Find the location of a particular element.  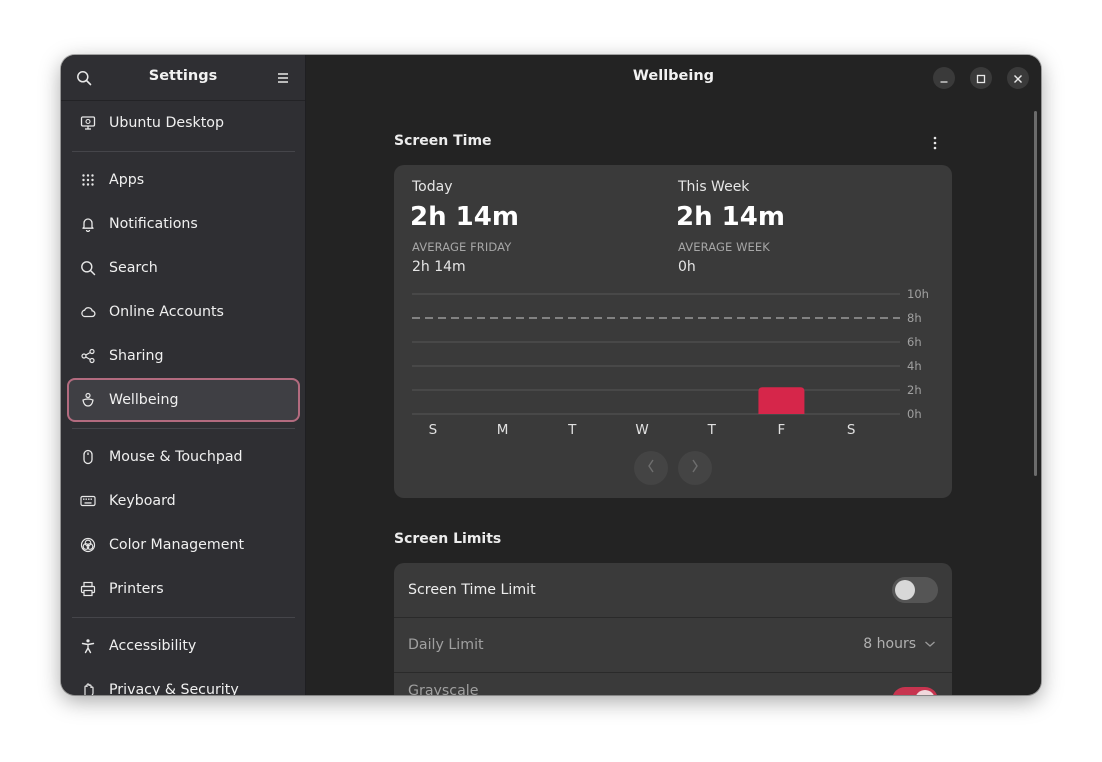

chevron-left-icon is located at coordinates (651, 468).